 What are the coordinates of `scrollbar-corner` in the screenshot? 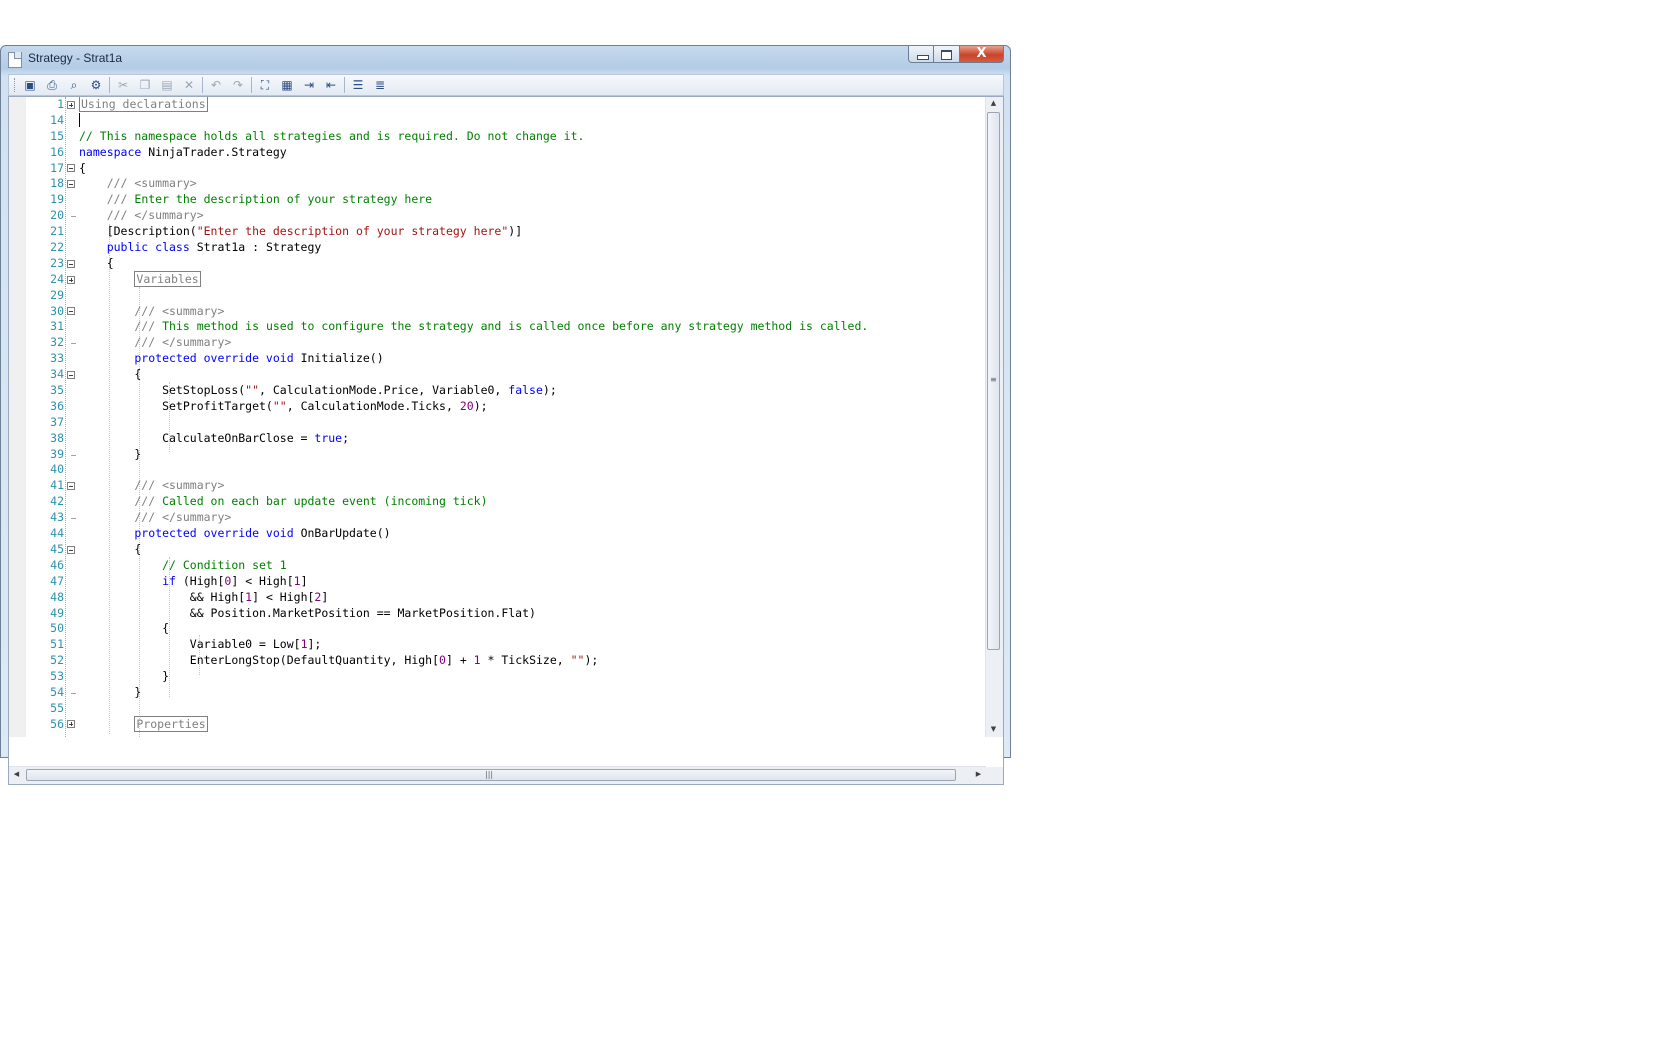 It's located at (994, 775).